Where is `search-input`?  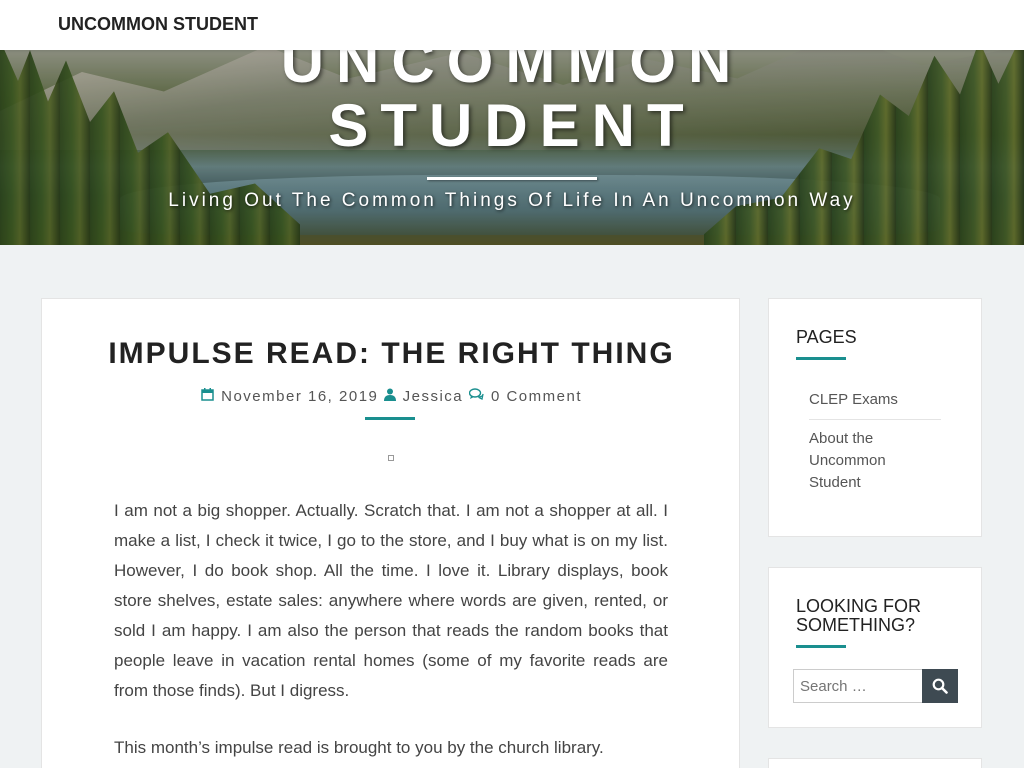
search-input is located at coordinates (858, 686).